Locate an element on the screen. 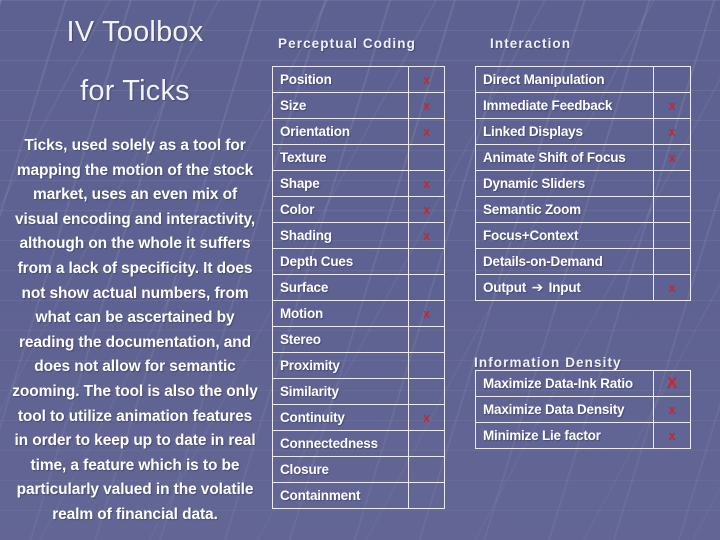 This screenshot has height=540, width=720. table-row: Dynamic Sliders is located at coordinates (583, 183).